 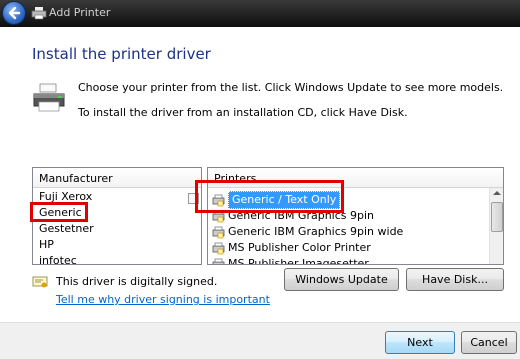 I want to click on list-item-ms-publisher-color: MS Publisher Color Printer, so click(x=355, y=248).